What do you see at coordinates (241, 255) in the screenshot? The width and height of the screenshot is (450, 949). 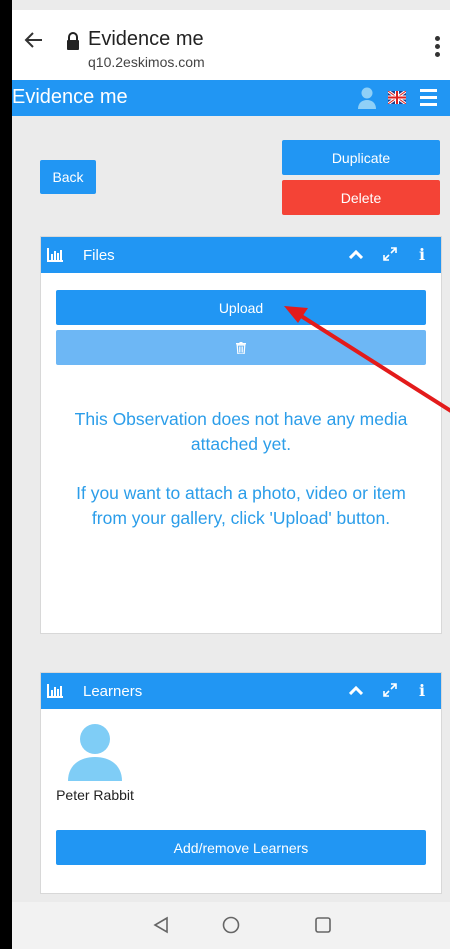 I see `files-panel-header: Files i` at bounding box center [241, 255].